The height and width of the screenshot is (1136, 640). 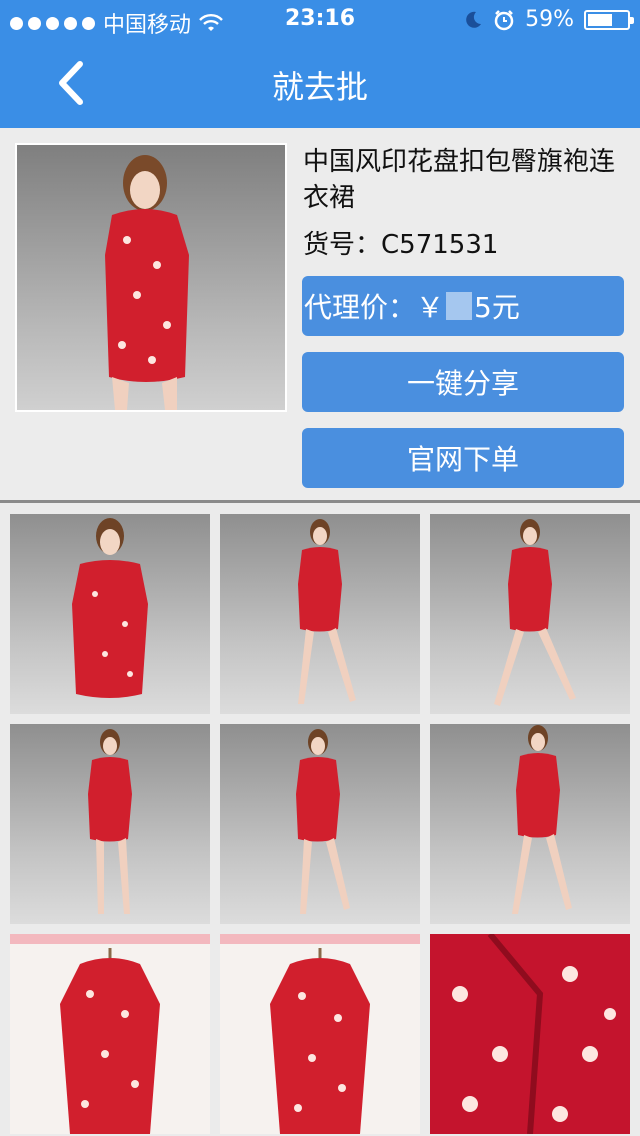 I want to click on price-button: 代理价：￥ 5元, so click(x=463, y=306).